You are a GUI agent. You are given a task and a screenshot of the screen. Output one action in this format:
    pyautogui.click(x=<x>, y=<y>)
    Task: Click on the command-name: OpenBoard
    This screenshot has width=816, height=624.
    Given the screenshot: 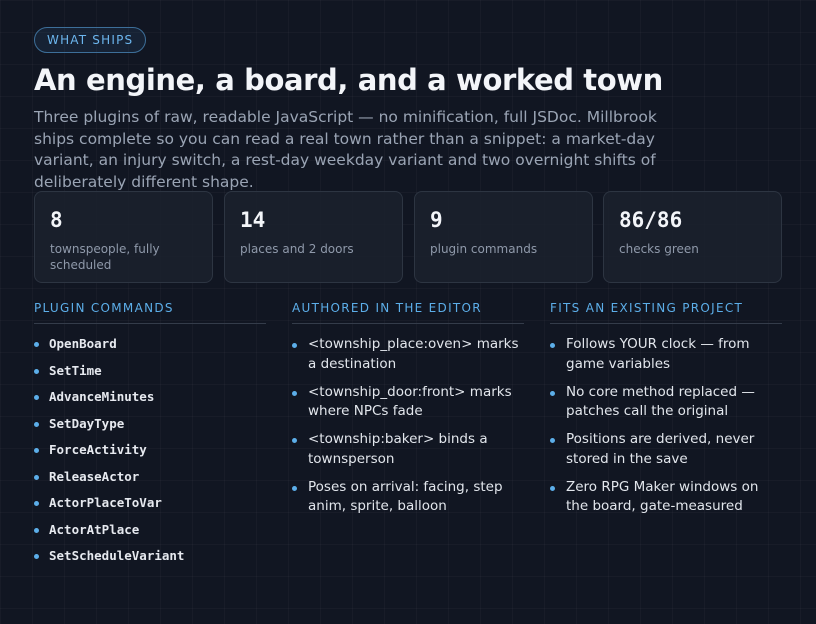 What is the action you would take?
    pyautogui.click(x=83, y=343)
    